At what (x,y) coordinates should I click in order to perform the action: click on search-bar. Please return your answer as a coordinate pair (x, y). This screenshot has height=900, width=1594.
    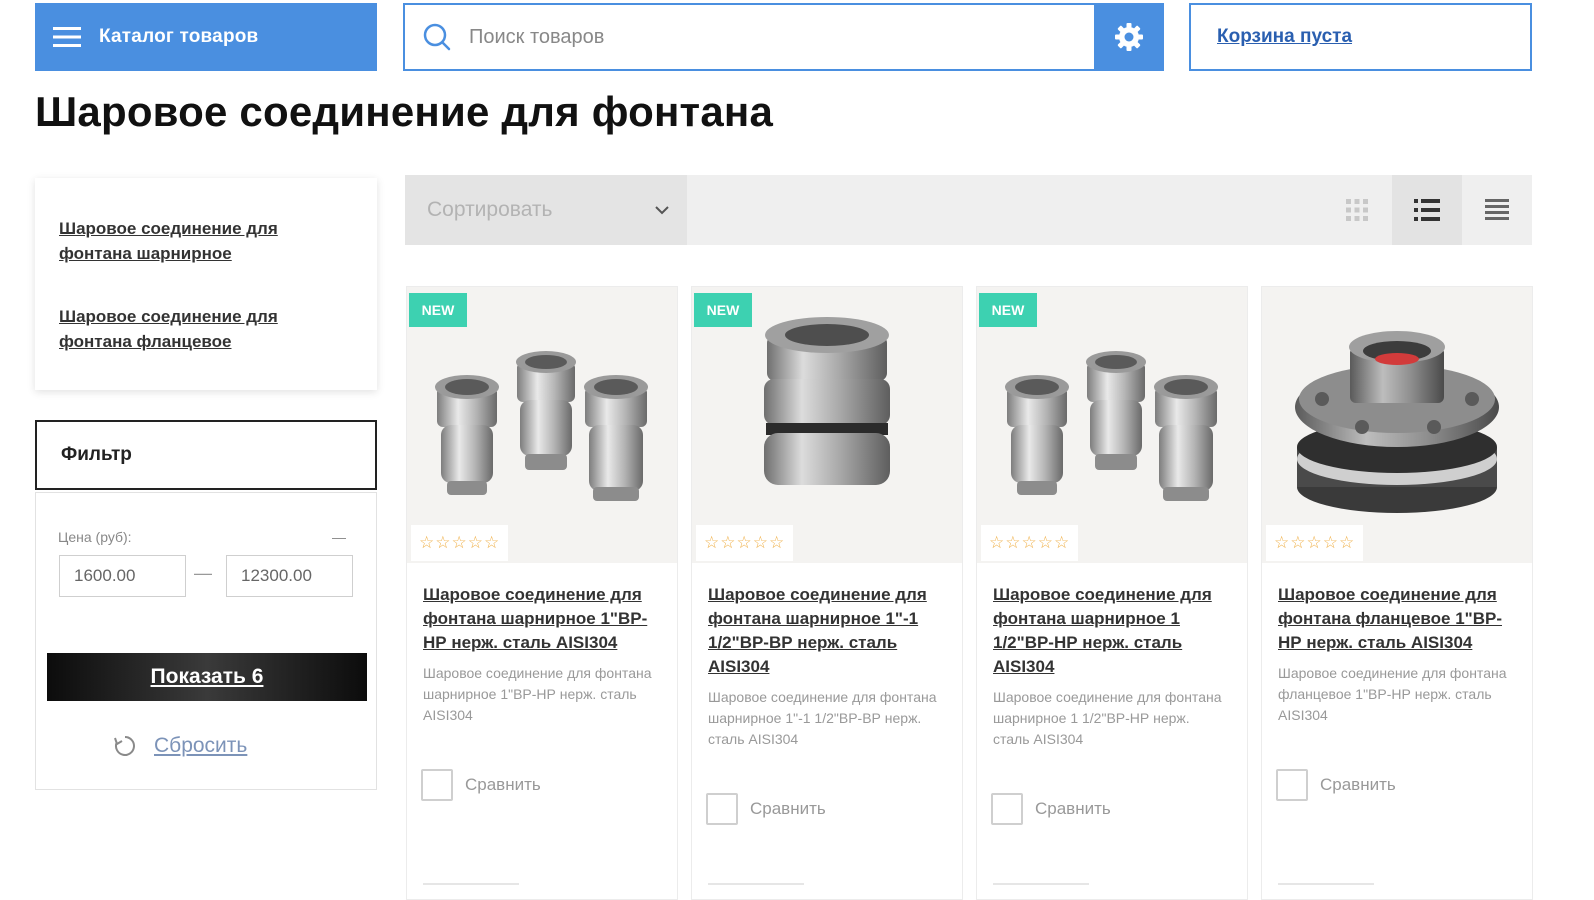
    Looking at the image, I should click on (783, 37).